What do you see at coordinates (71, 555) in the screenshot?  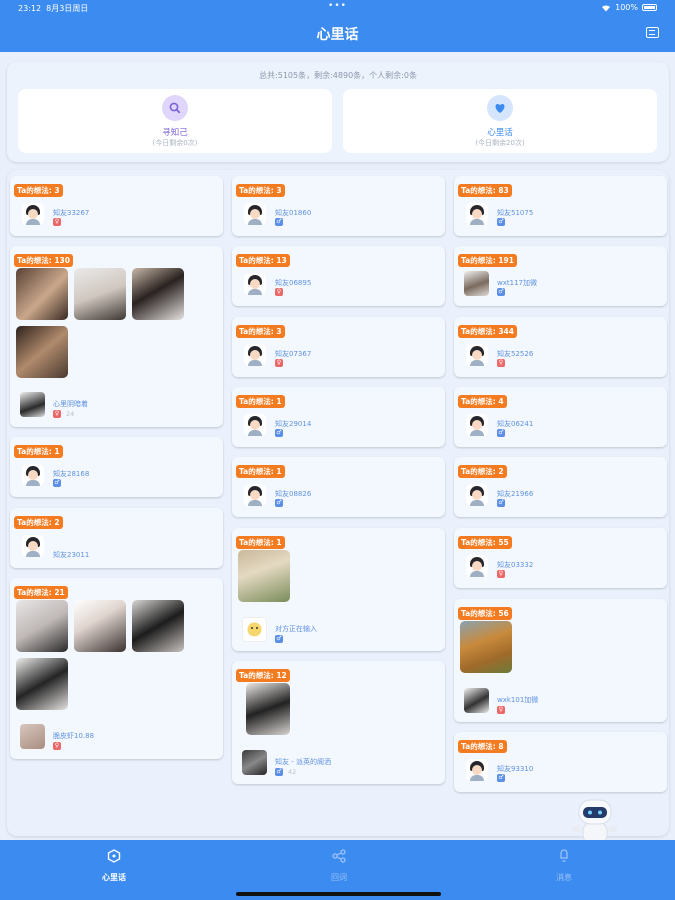 I see `username: 知友23011` at bounding box center [71, 555].